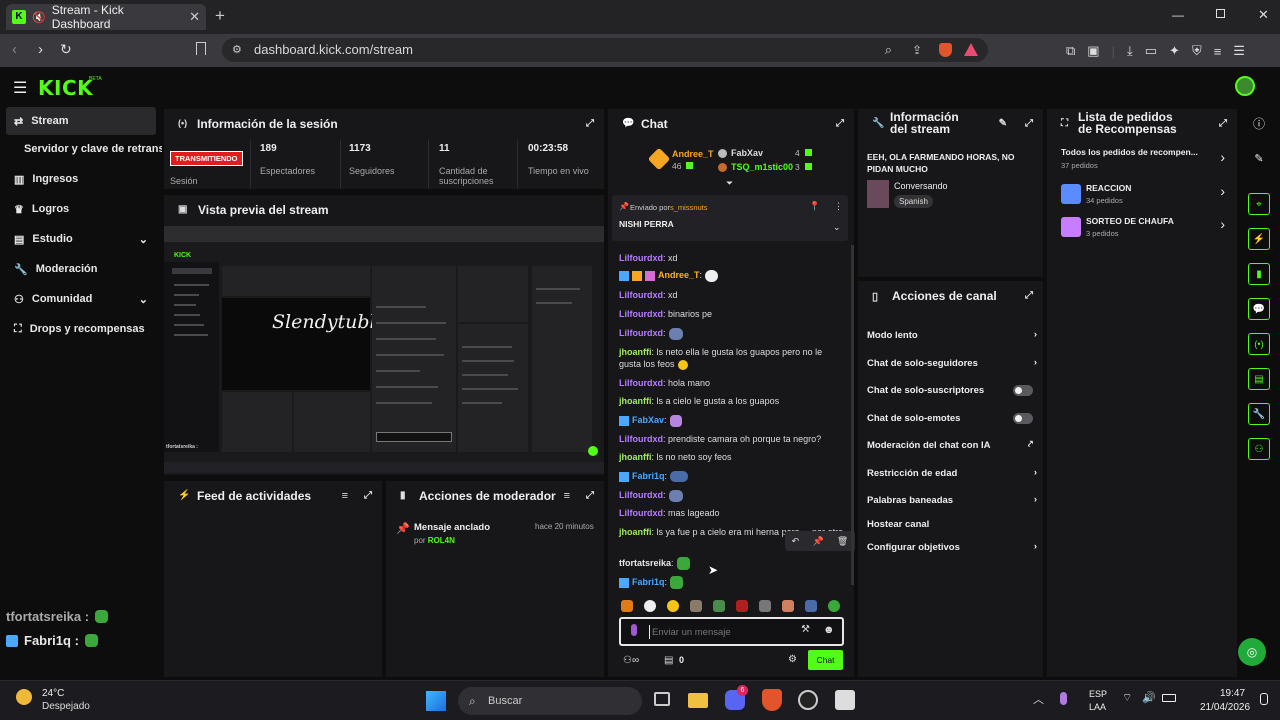  Describe the element at coordinates (1259, 449) in the screenshot. I see `community-panel-icon: ⚇` at that location.